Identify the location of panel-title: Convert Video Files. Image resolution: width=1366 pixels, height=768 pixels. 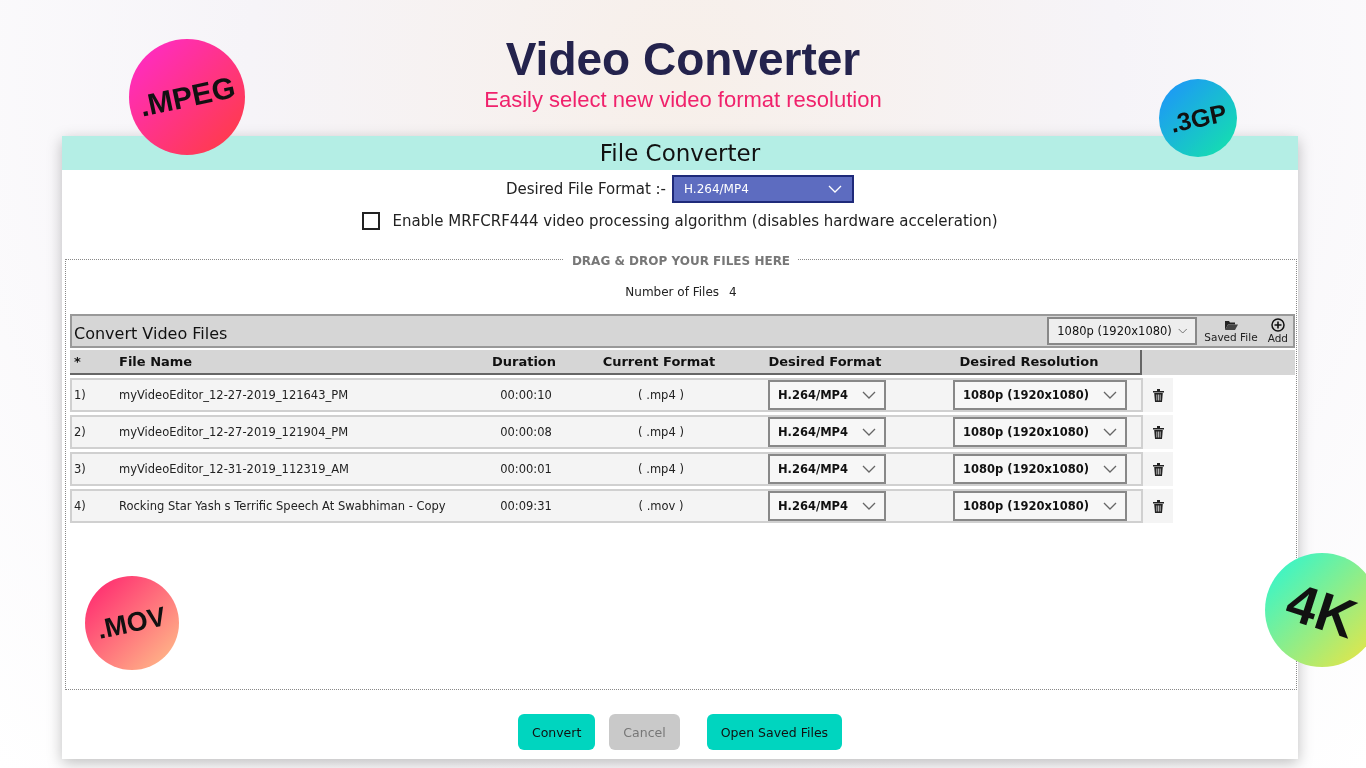
(151, 333).